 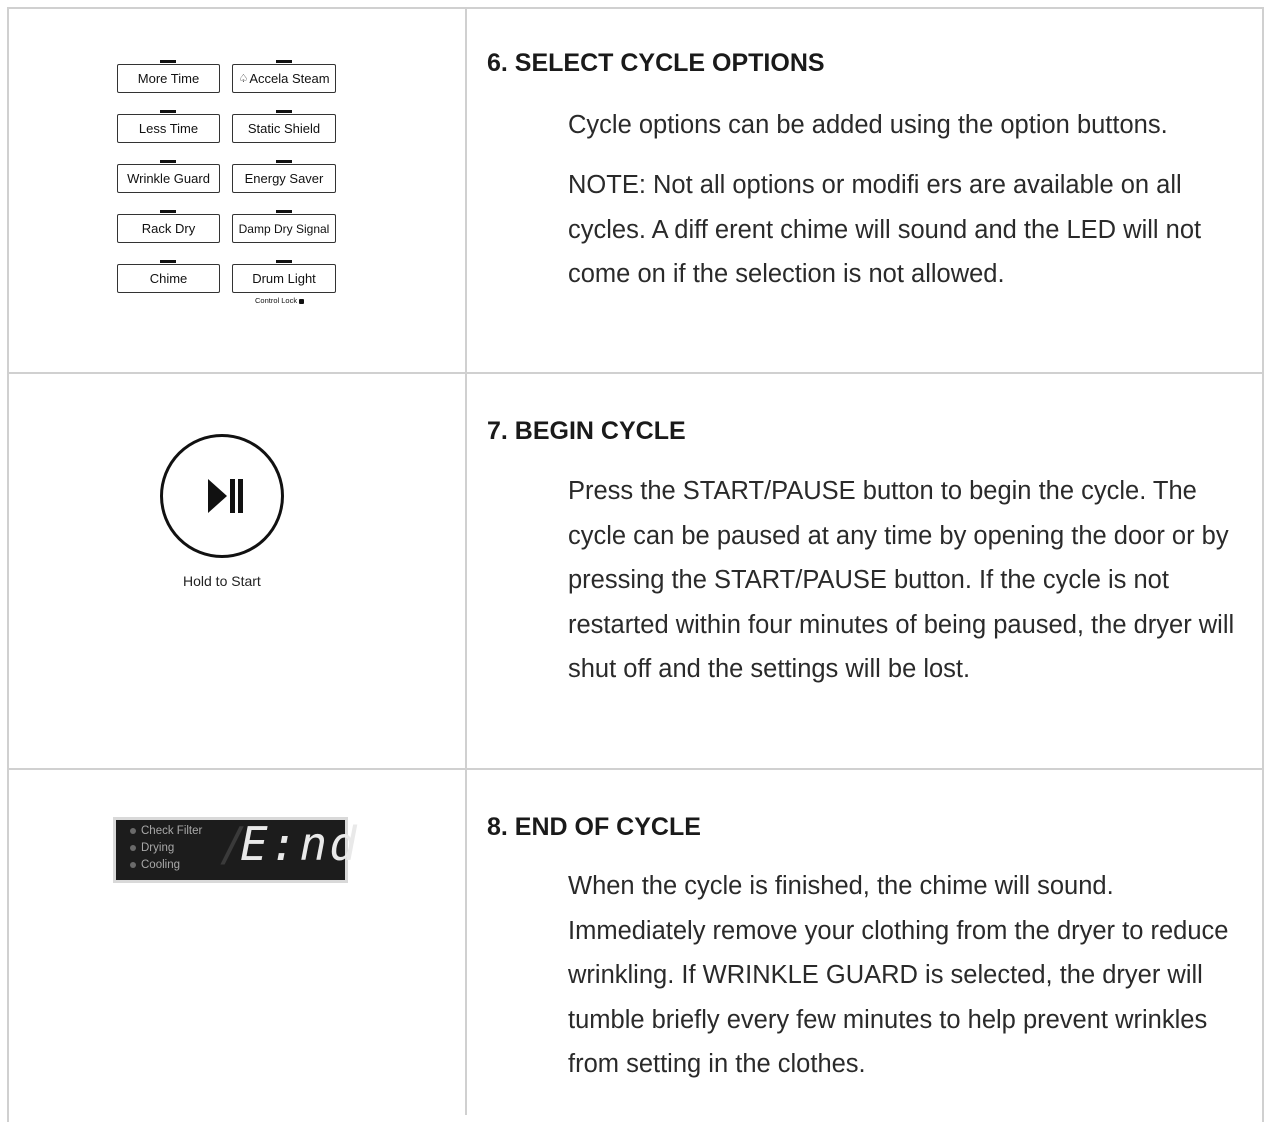 I want to click on lock-icon, so click(x=302, y=301).